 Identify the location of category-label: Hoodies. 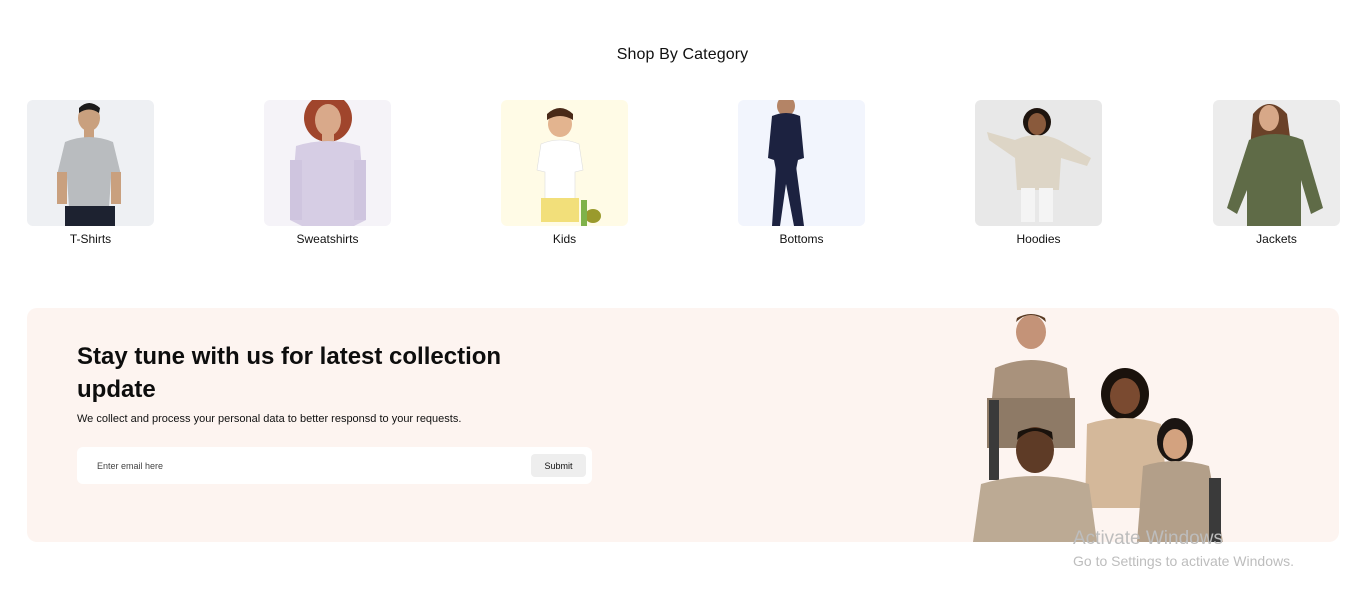
(1038, 239).